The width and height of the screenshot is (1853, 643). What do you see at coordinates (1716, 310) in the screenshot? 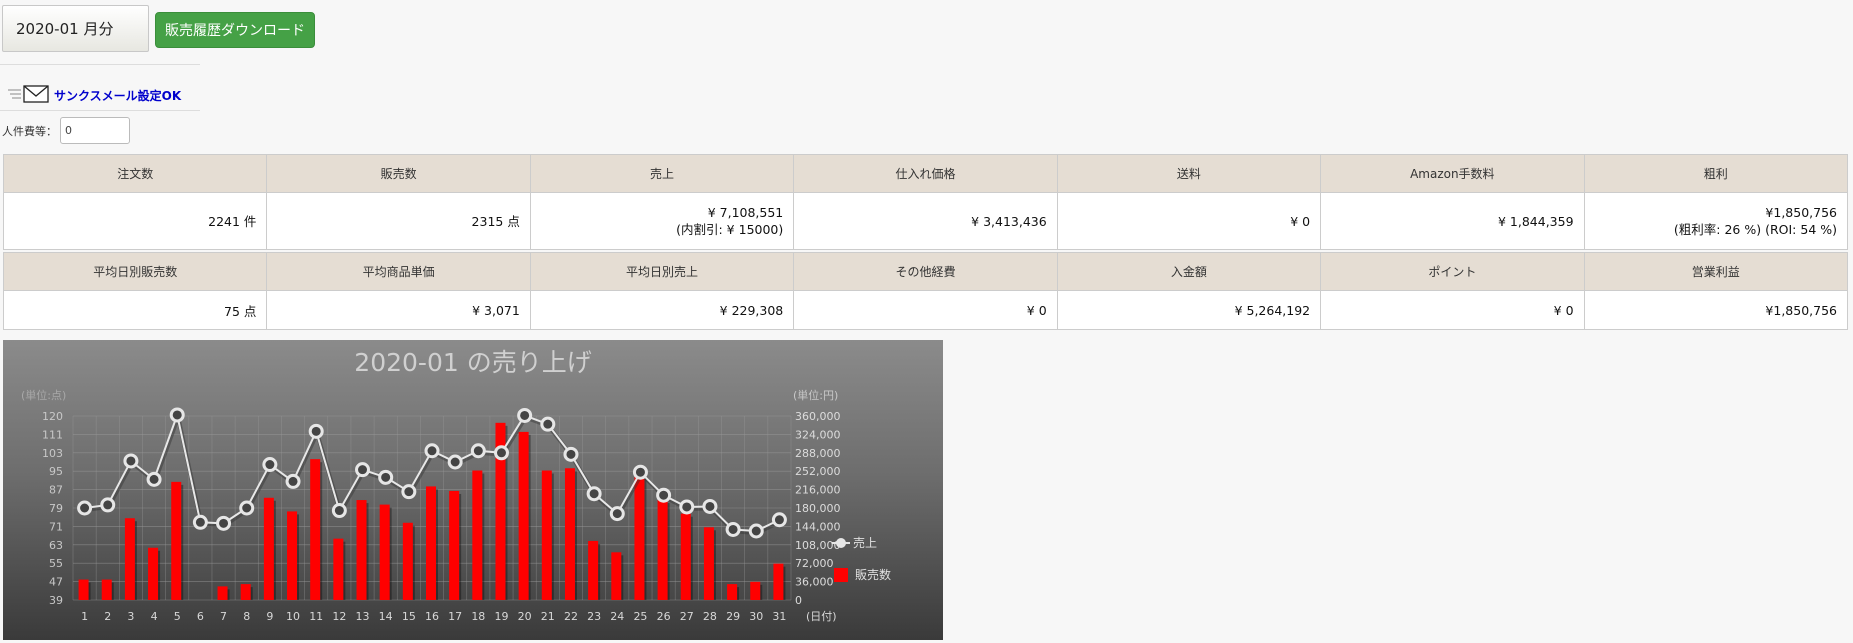
I see `operating-profit-value: ¥1,850,756` at bounding box center [1716, 310].